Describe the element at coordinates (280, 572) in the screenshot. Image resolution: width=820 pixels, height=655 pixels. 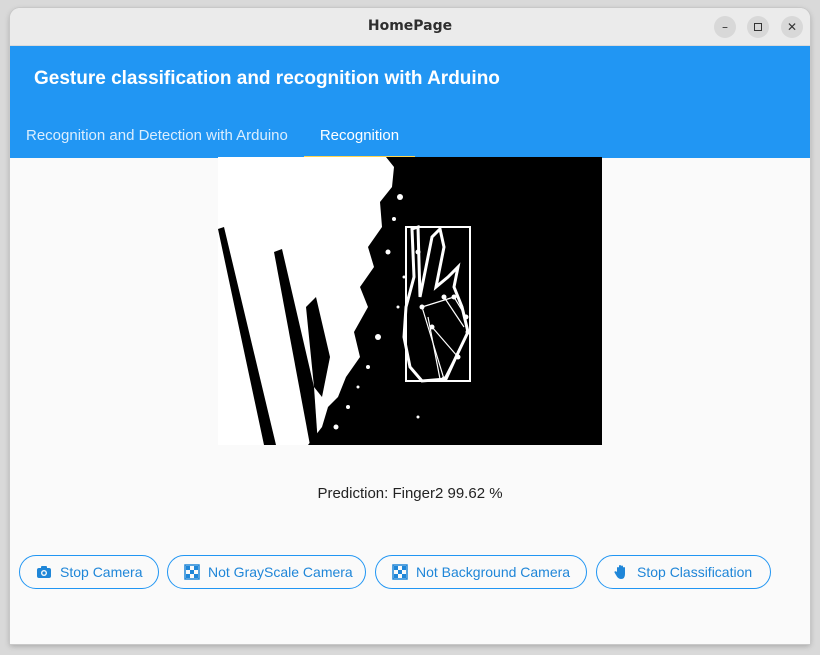
I see `not-grayscale-camera-label: Not GrayScale Camera` at that location.